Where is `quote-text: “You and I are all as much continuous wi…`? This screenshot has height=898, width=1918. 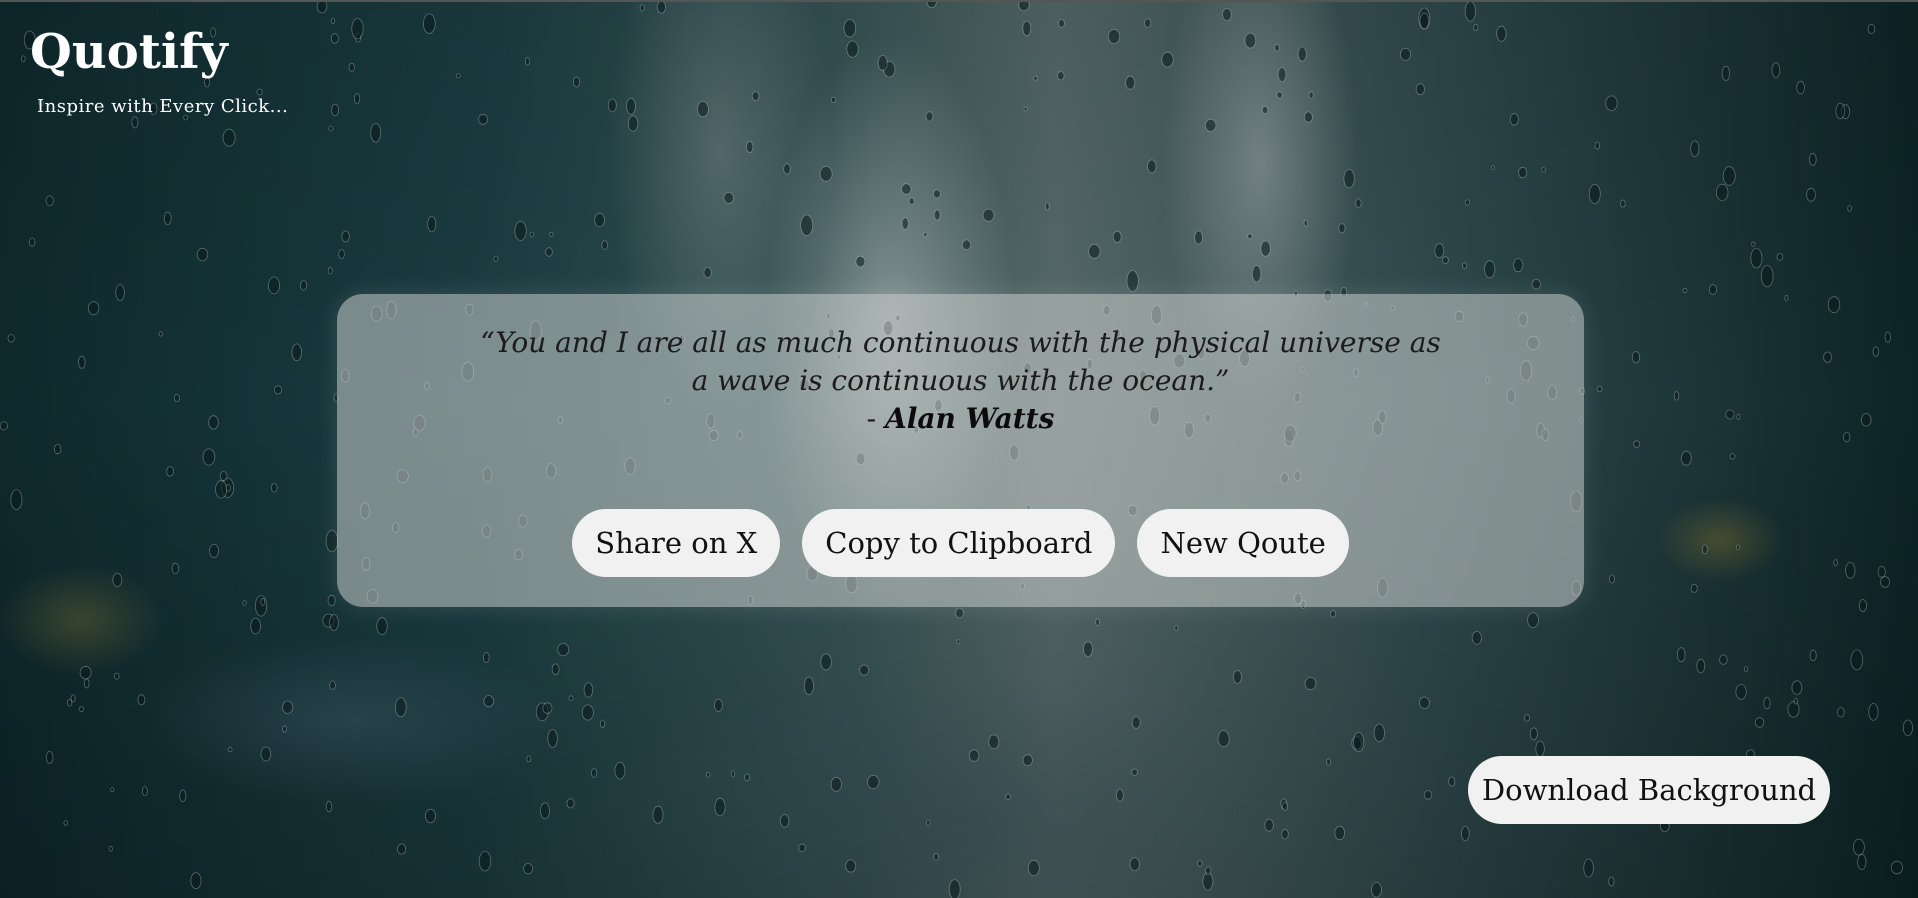
quote-text: “You and I are all as much continuous wi… is located at coordinates (960, 361).